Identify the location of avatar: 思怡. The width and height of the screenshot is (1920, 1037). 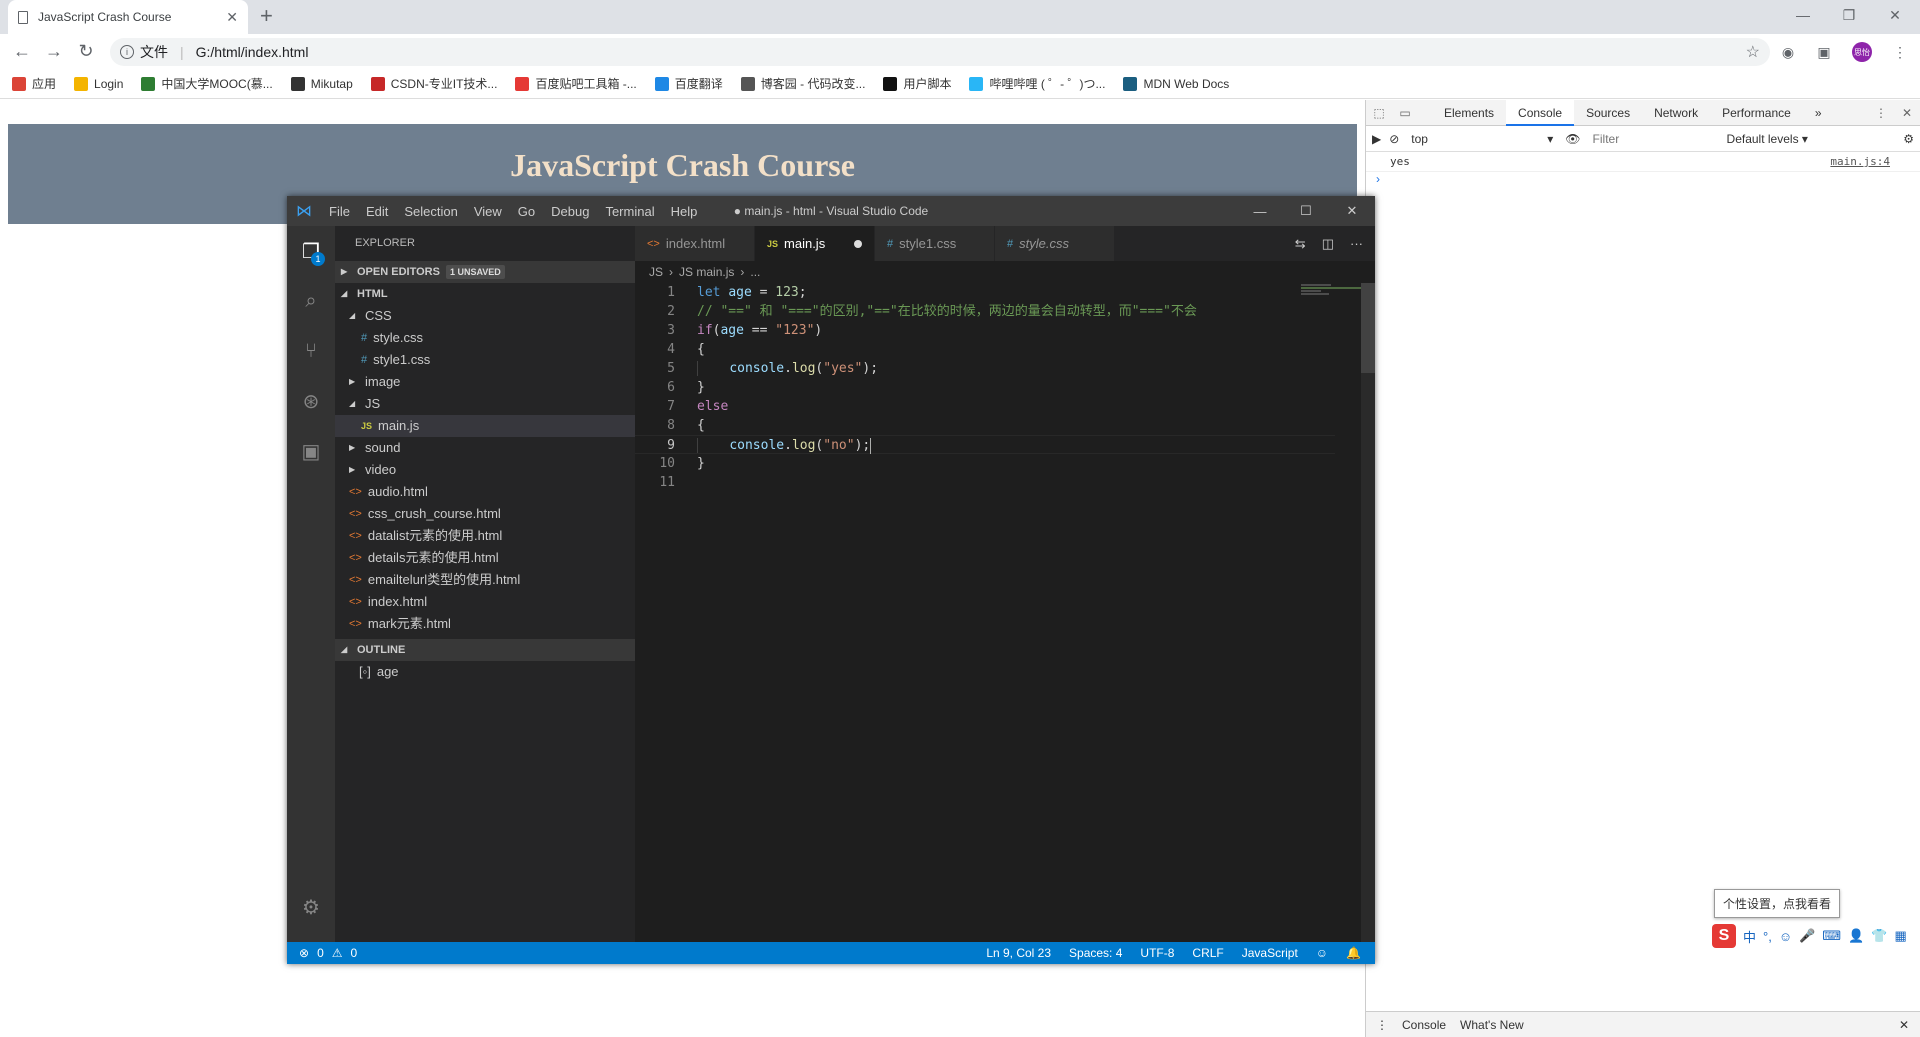
(1862, 52).